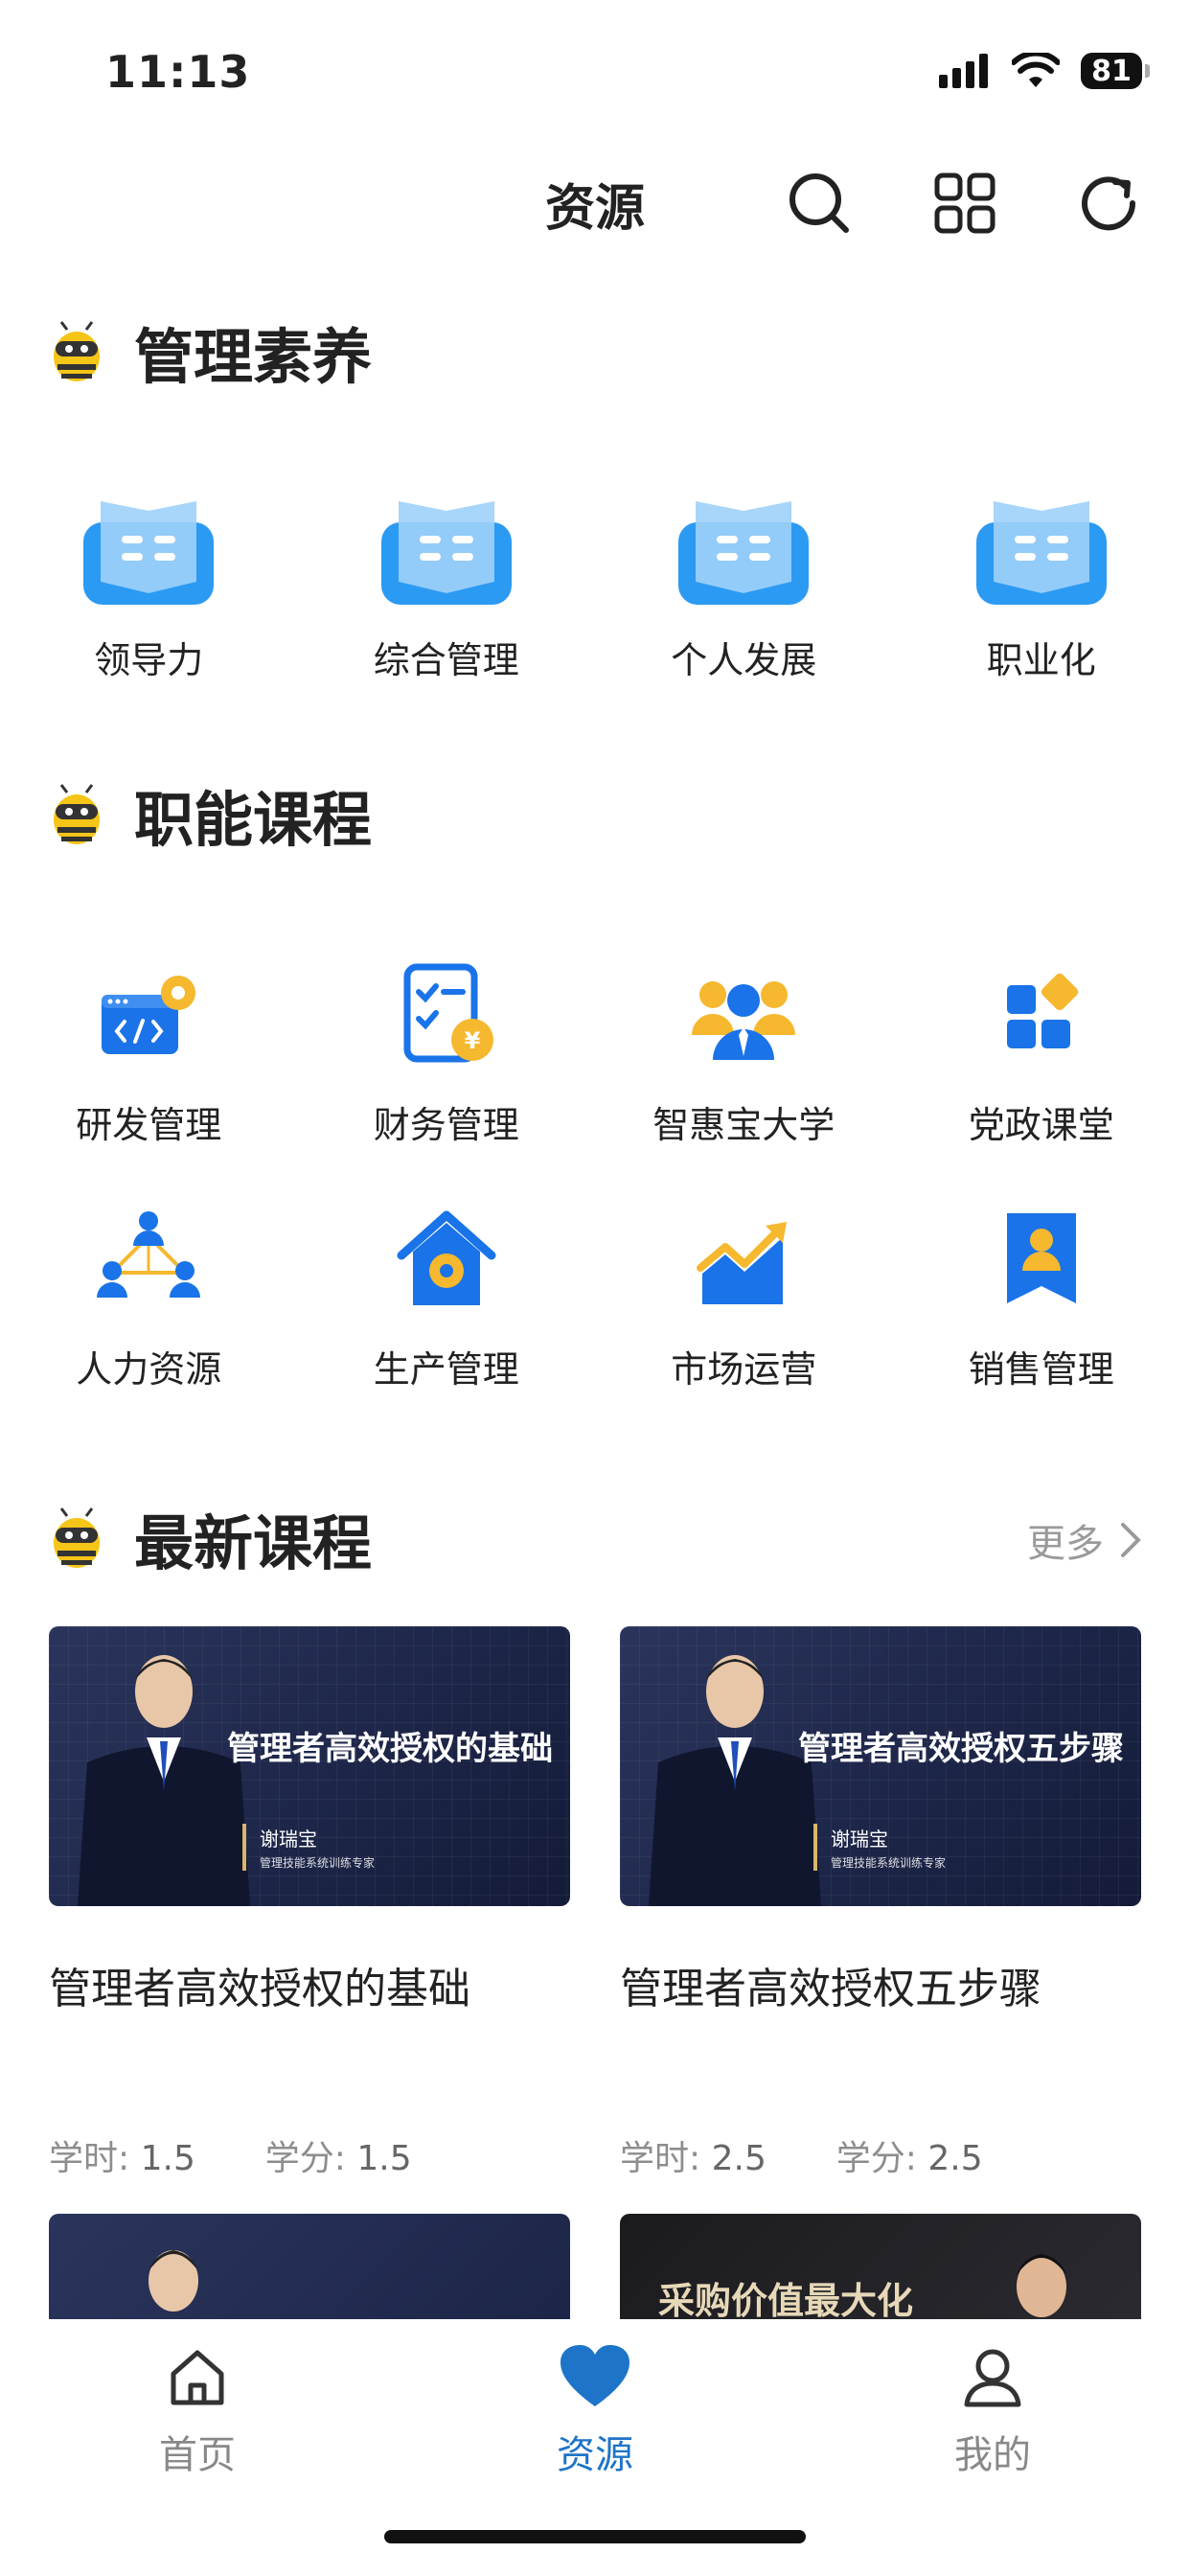 This screenshot has width=1190, height=2576. Describe the element at coordinates (831, 1989) in the screenshot. I see `course-title: 管理者高效授权五步骤` at that location.